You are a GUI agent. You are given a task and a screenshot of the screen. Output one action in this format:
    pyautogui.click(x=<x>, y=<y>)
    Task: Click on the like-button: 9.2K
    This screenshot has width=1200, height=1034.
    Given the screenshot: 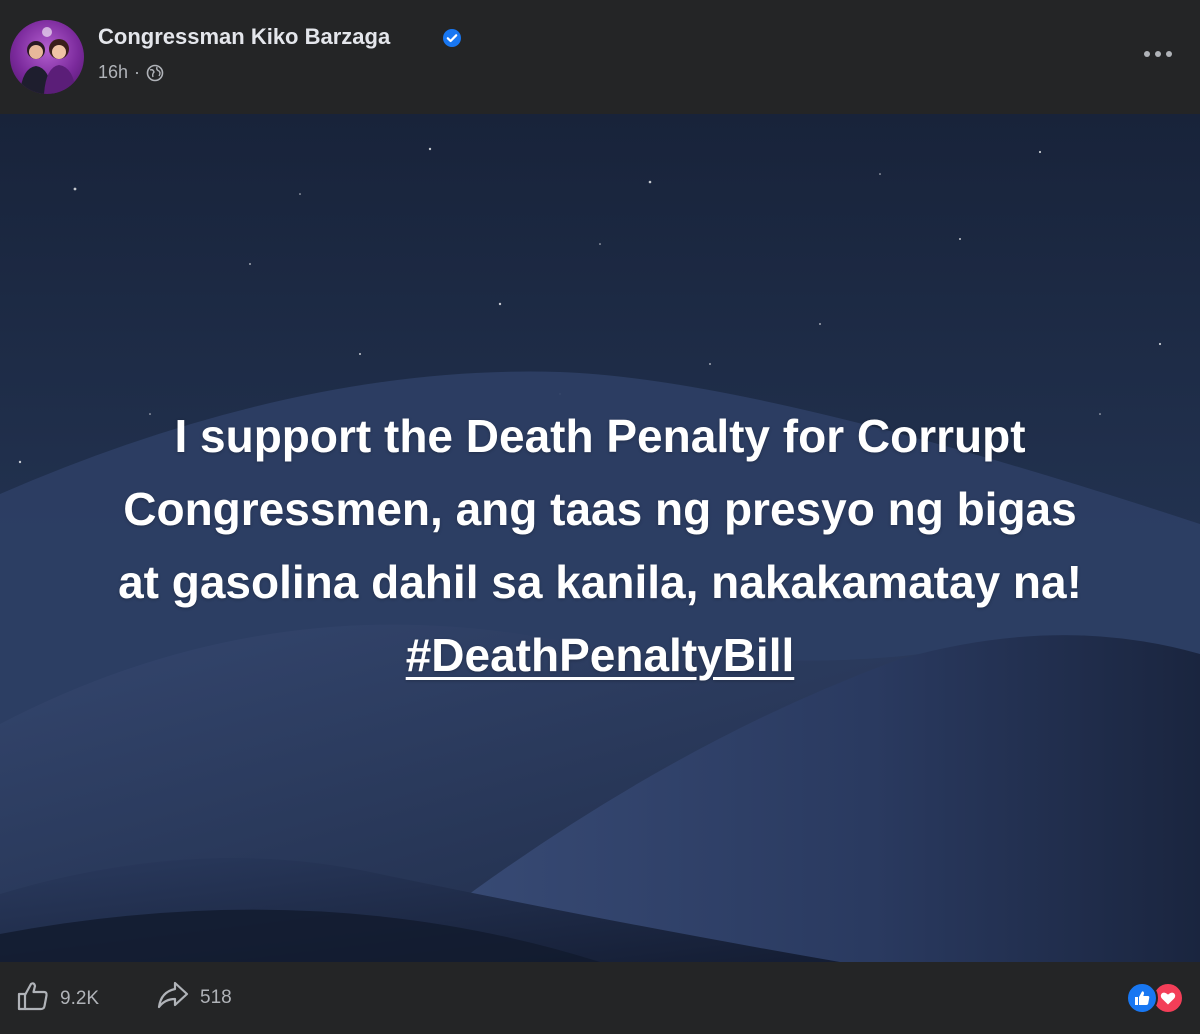 What is the action you would take?
    pyautogui.click(x=57, y=999)
    